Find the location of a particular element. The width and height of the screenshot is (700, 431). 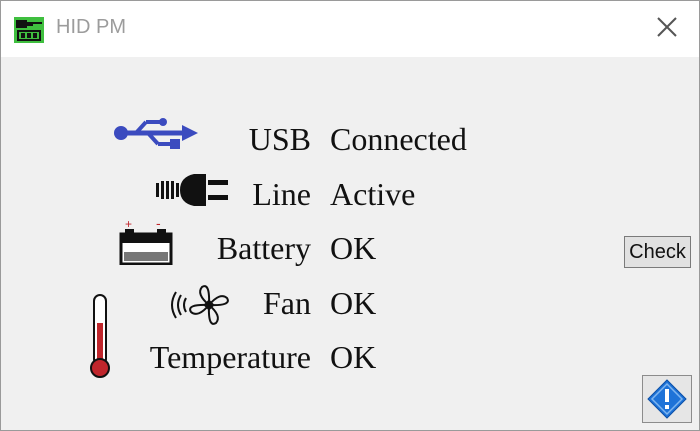

status-label-temperature: Temperature is located at coordinates (230, 357).